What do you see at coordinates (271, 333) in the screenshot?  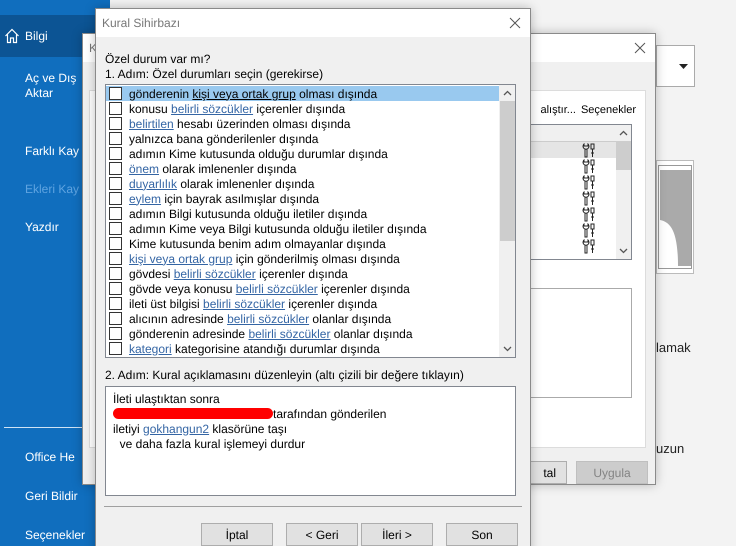 I see `condition-text: gönderenin adresinde belirli sözcükler olanlar dışında` at bounding box center [271, 333].